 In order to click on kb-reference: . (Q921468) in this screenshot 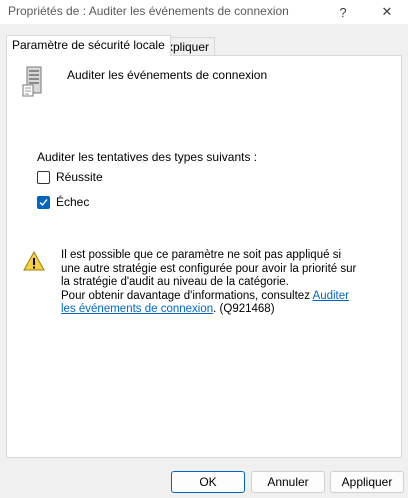, I will do `click(244, 309)`.